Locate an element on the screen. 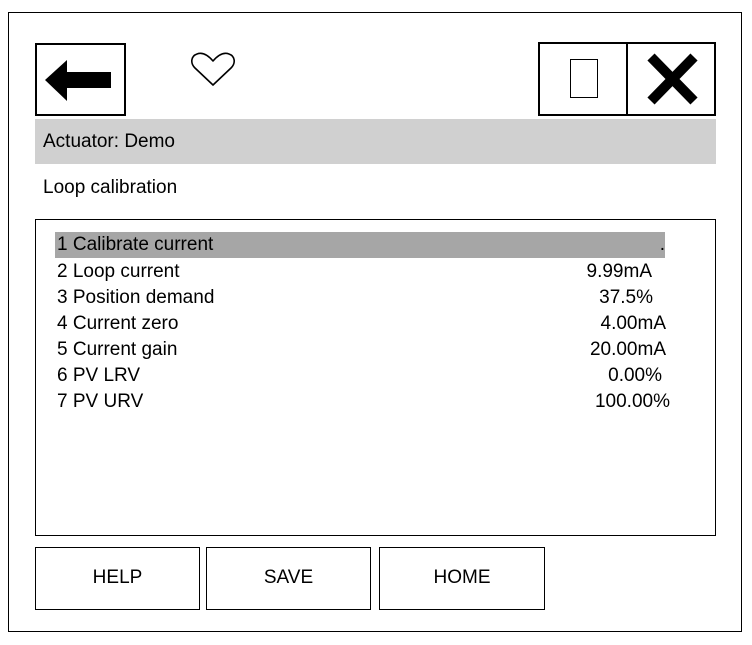 The image size is (752, 645). menu-item-label: 7 PV URV is located at coordinates (100, 401).